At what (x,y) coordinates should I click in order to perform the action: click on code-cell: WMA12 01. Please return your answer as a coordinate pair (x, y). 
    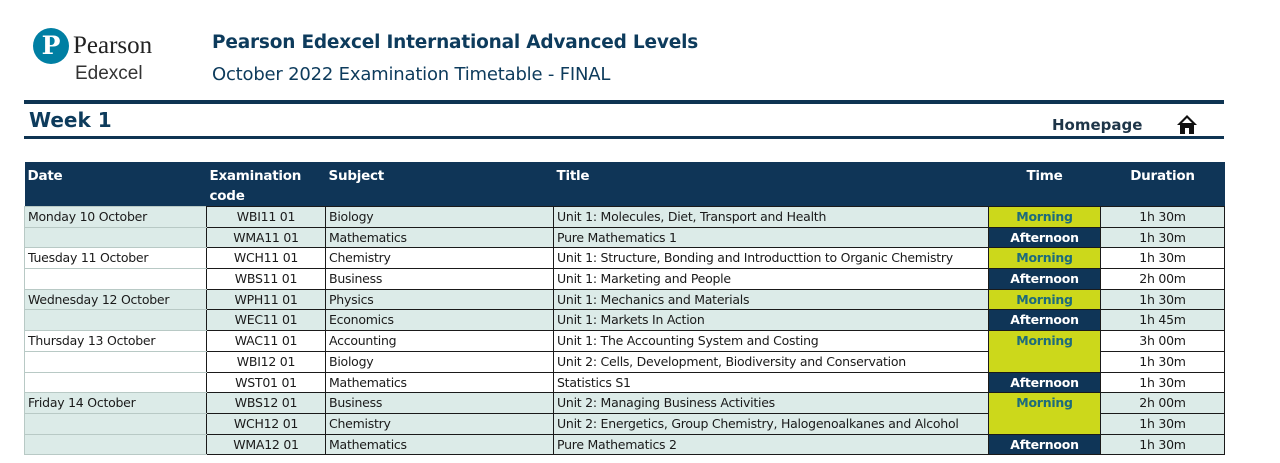
    Looking at the image, I should click on (266, 444).